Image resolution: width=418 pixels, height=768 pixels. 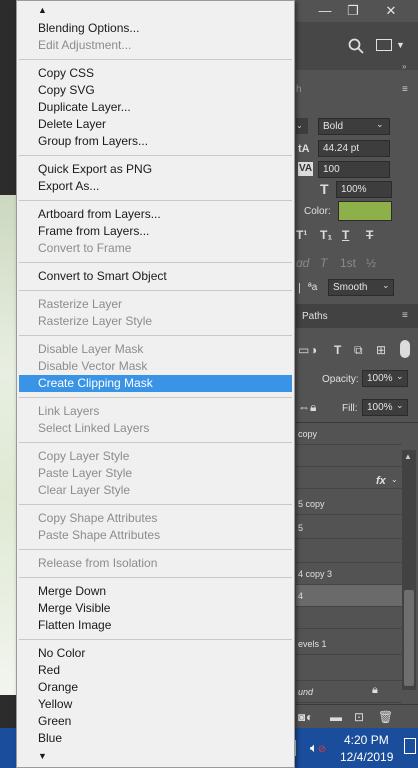 What do you see at coordinates (155, 608) in the screenshot?
I see `menu-item-merge-visible: Merge Visible` at bounding box center [155, 608].